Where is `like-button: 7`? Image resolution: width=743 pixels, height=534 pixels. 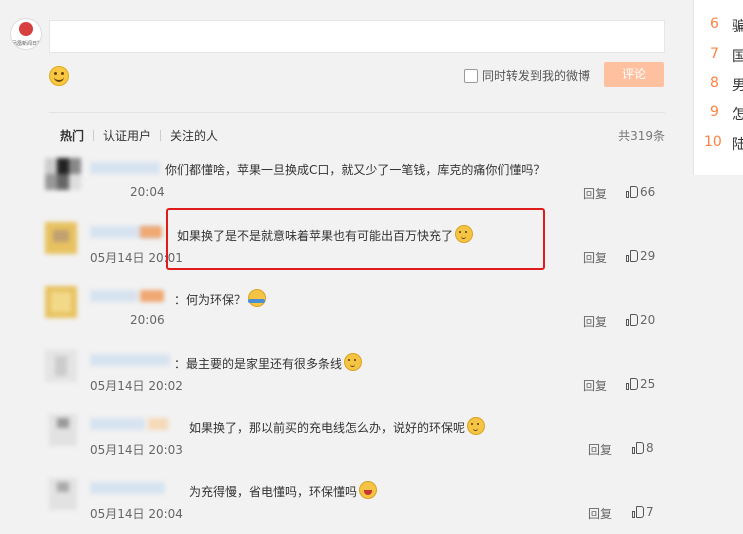
like-button: 7 is located at coordinates (643, 512).